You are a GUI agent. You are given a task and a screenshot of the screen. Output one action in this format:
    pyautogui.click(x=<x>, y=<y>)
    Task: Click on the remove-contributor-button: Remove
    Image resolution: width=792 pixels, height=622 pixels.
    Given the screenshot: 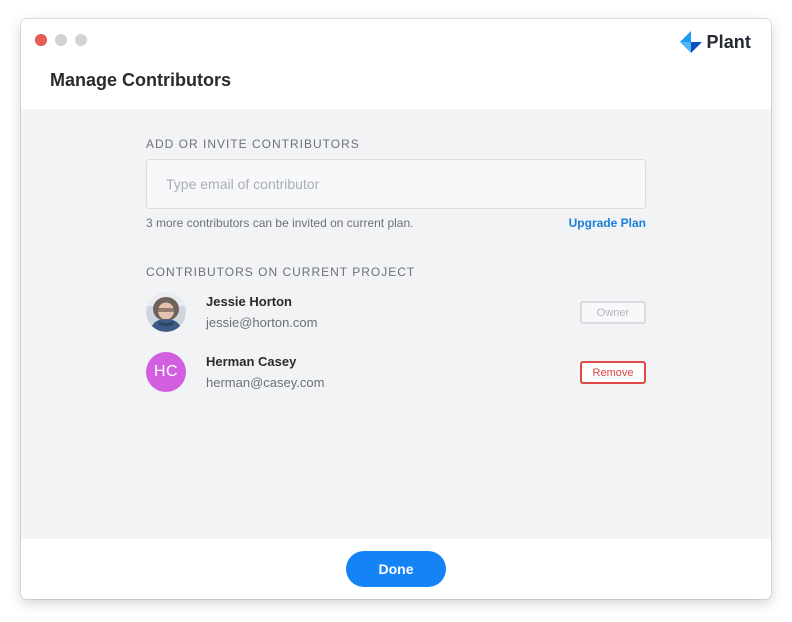 What is the action you would take?
    pyautogui.click(x=613, y=372)
    